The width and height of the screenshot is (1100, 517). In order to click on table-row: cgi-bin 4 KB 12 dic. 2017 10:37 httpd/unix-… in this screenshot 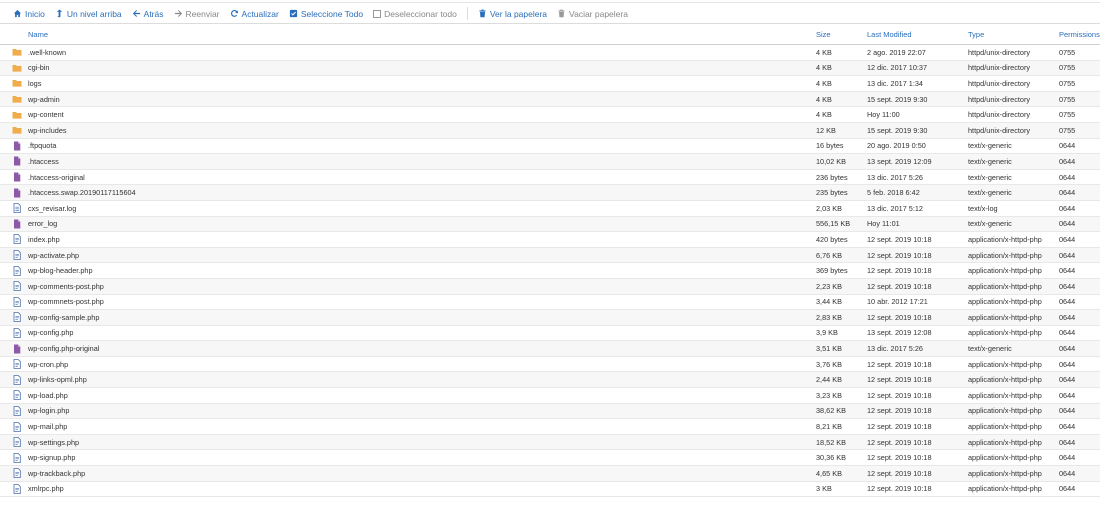, I will do `click(550, 68)`.